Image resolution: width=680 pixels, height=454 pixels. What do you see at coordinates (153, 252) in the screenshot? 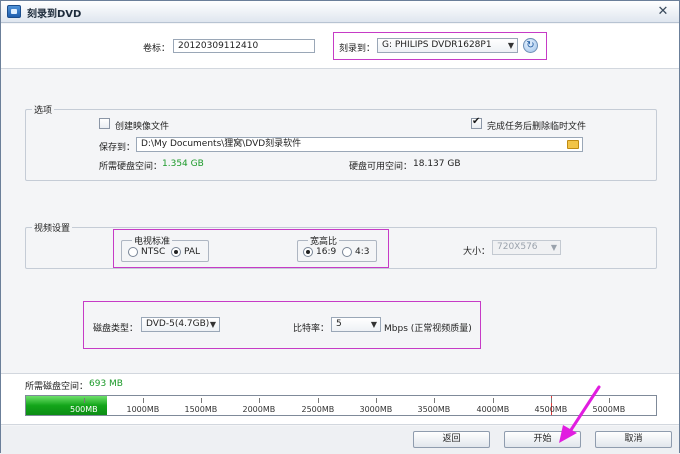
I see `ntsc-label: NTSC` at bounding box center [153, 252].